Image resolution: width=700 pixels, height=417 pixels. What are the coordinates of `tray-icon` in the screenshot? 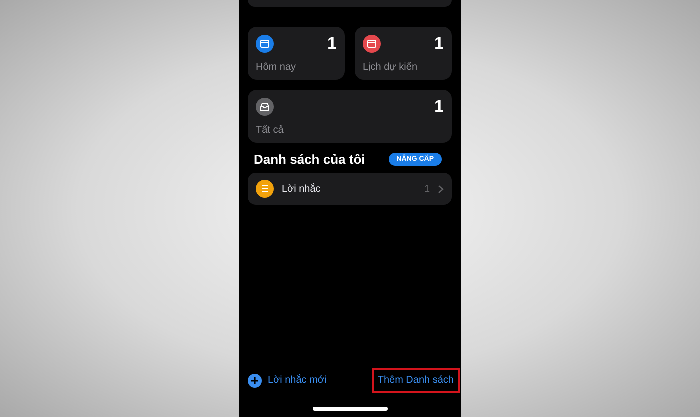 It's located at (265, 107).